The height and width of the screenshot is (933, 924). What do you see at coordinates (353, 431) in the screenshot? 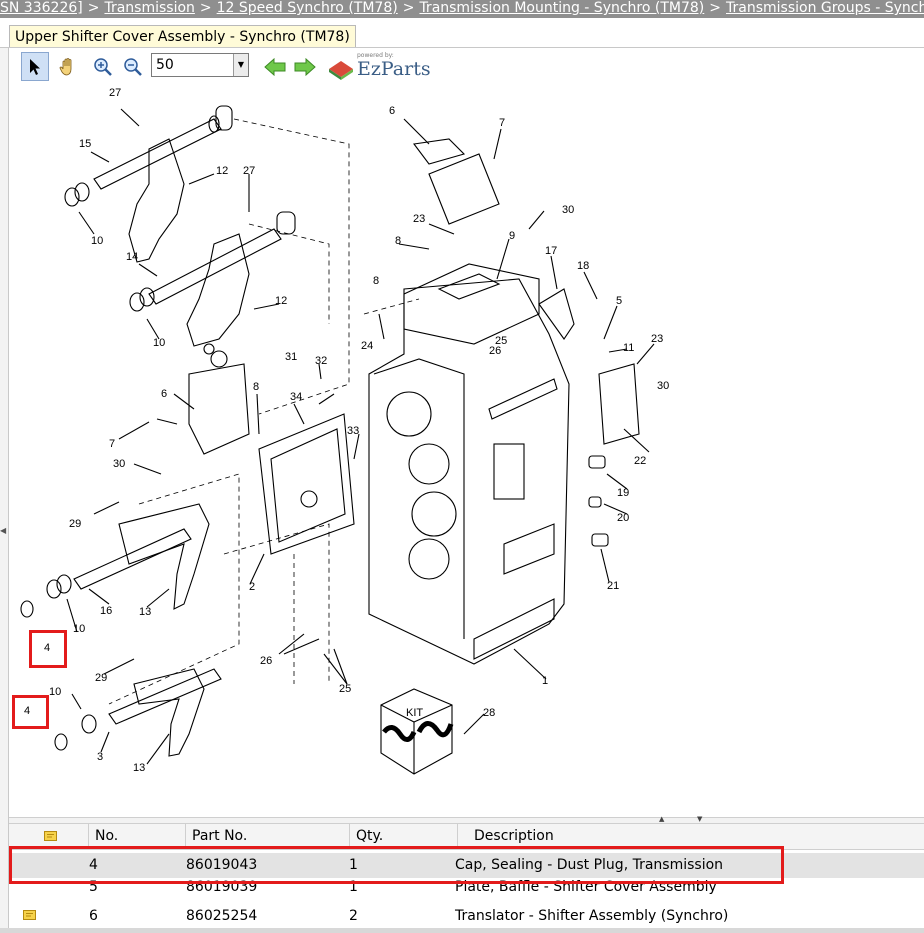
I see `callout-33: 33` at bounding box center [353, 431].